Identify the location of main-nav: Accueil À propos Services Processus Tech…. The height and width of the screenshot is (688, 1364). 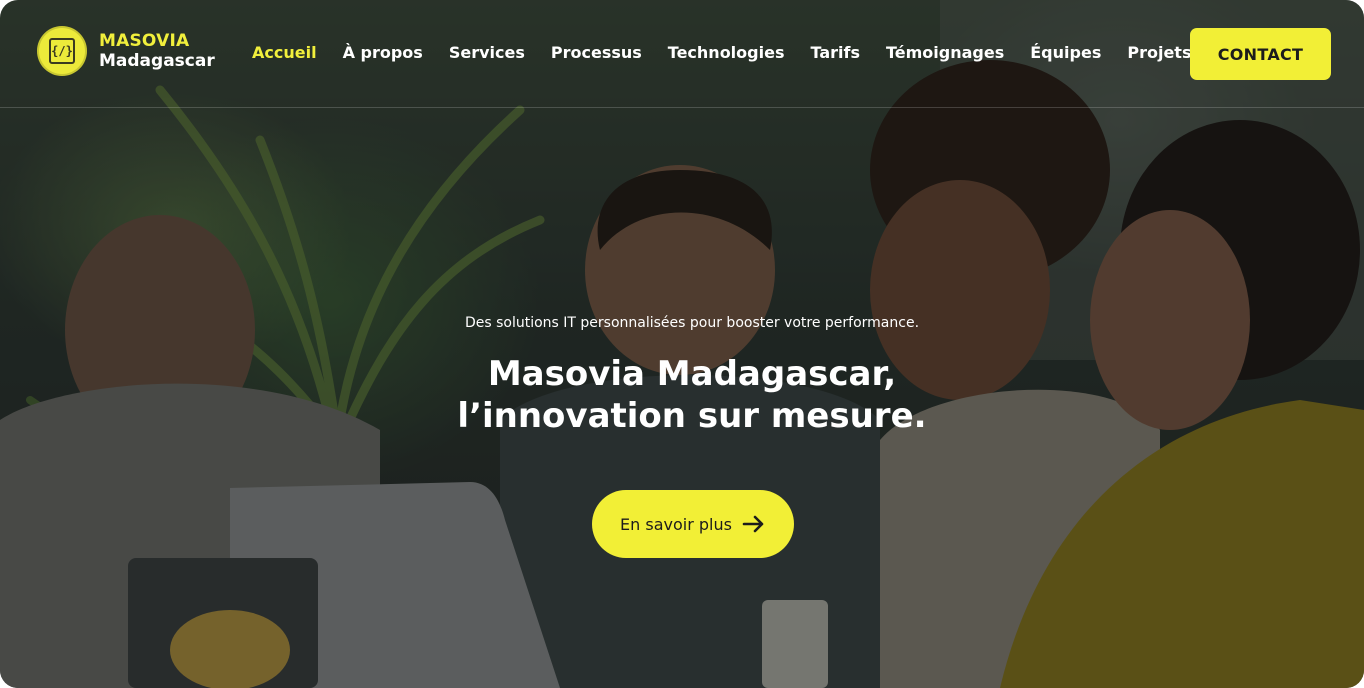
(721, 52).